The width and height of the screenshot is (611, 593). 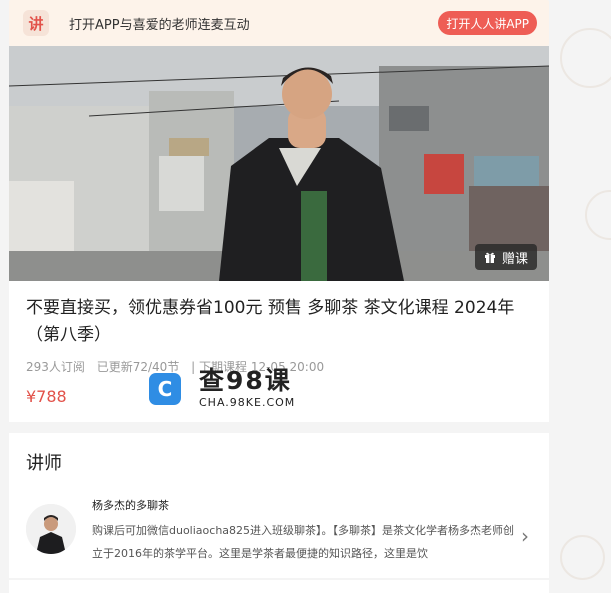 I want to click on app-logo-icon: 讲, so click(x=36, y=23).